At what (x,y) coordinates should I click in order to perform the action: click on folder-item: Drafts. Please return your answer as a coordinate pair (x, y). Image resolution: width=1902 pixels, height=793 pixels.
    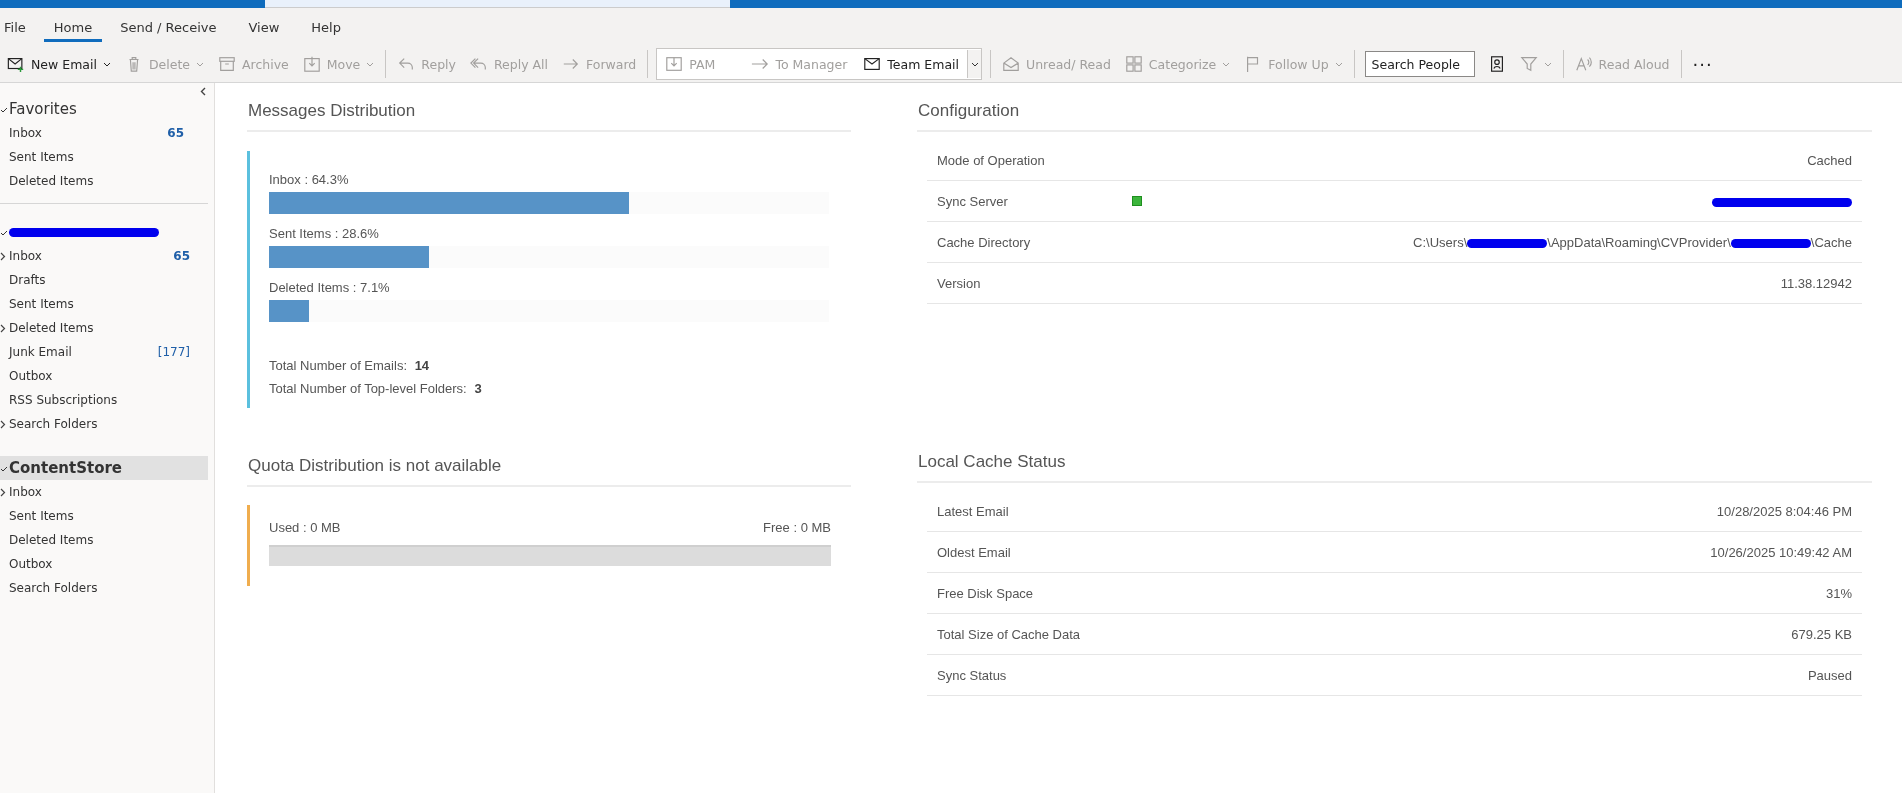
    Looking at the image, I should click on (104, 280).